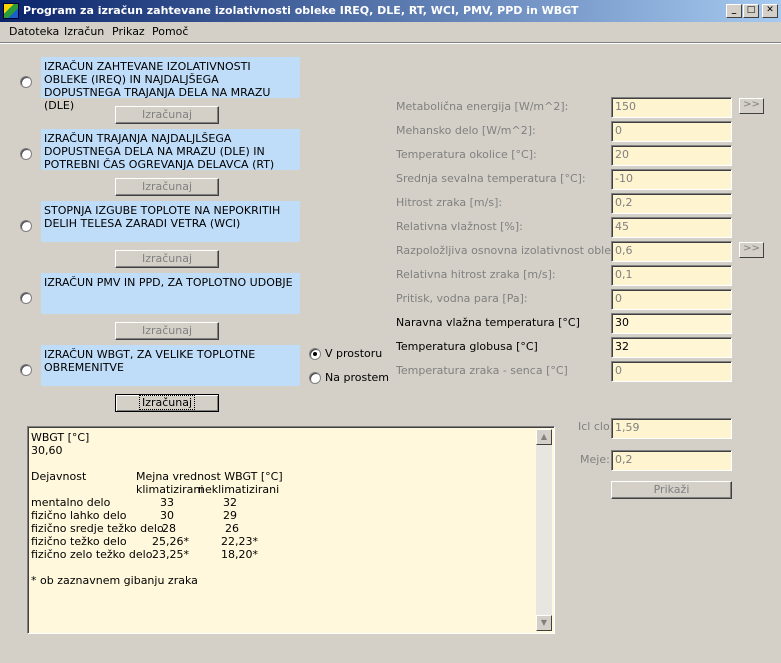  I want to click on menu-prikaz: Prikaz, so click(128, 31).